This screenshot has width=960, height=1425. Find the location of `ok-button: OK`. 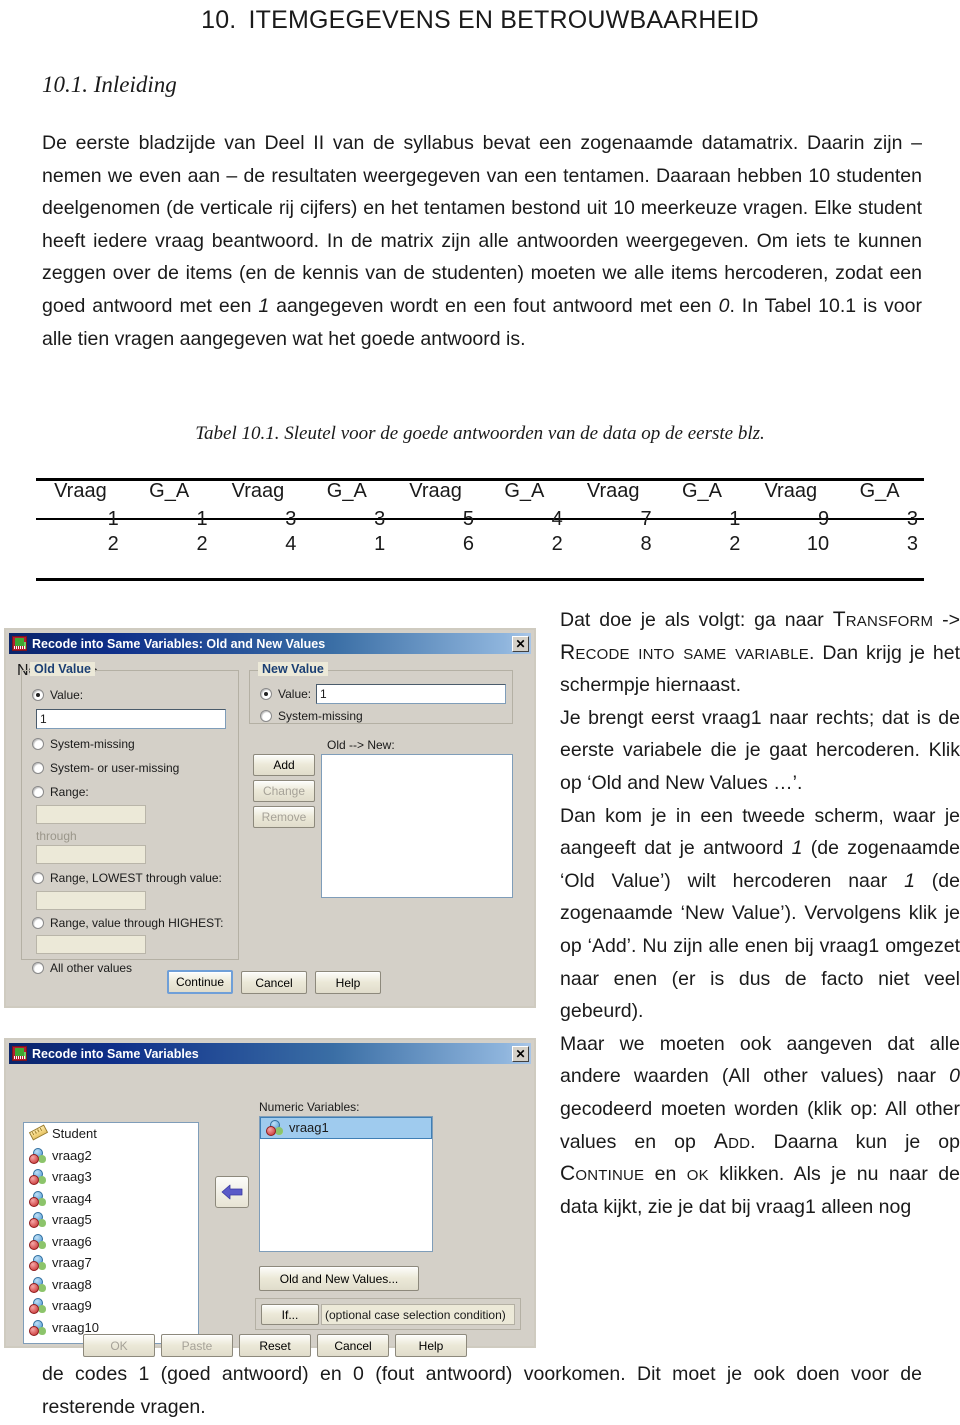

ok-button: OK is located at coordinates (119, 1345).